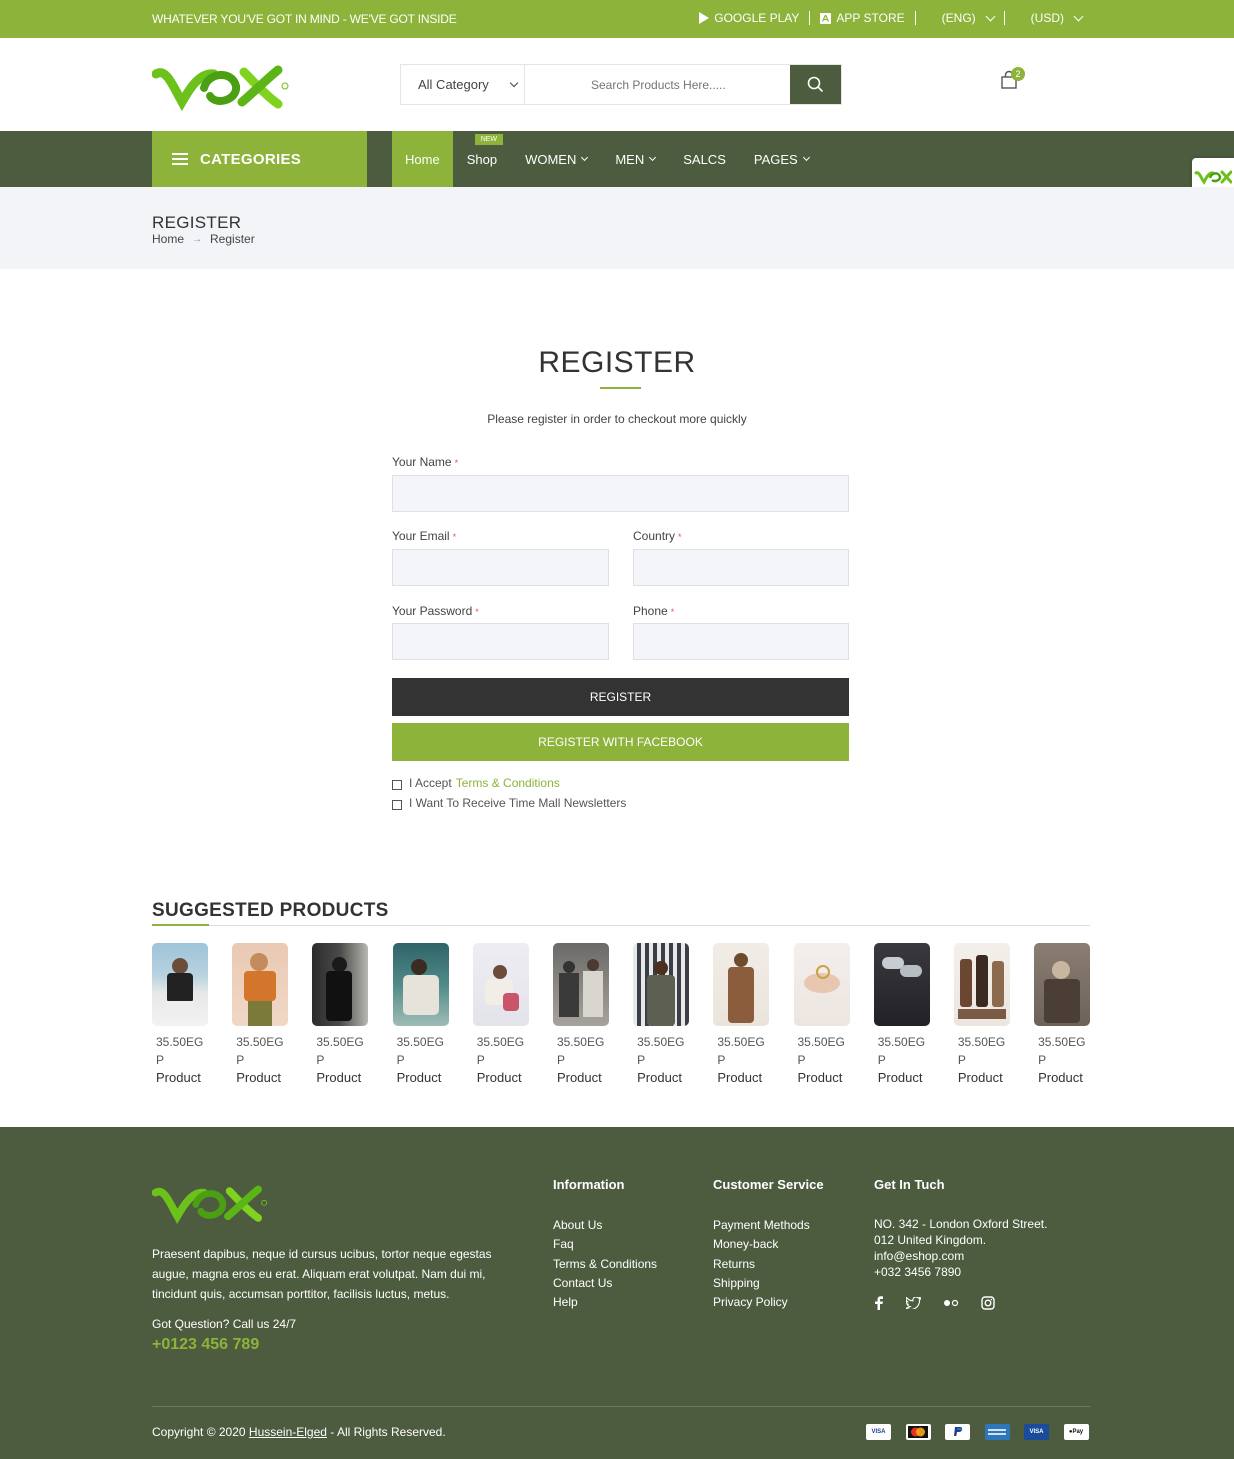 The image size is (1234, 1459). I want to click on footer-link: Contact Us, so click(605, 1283).